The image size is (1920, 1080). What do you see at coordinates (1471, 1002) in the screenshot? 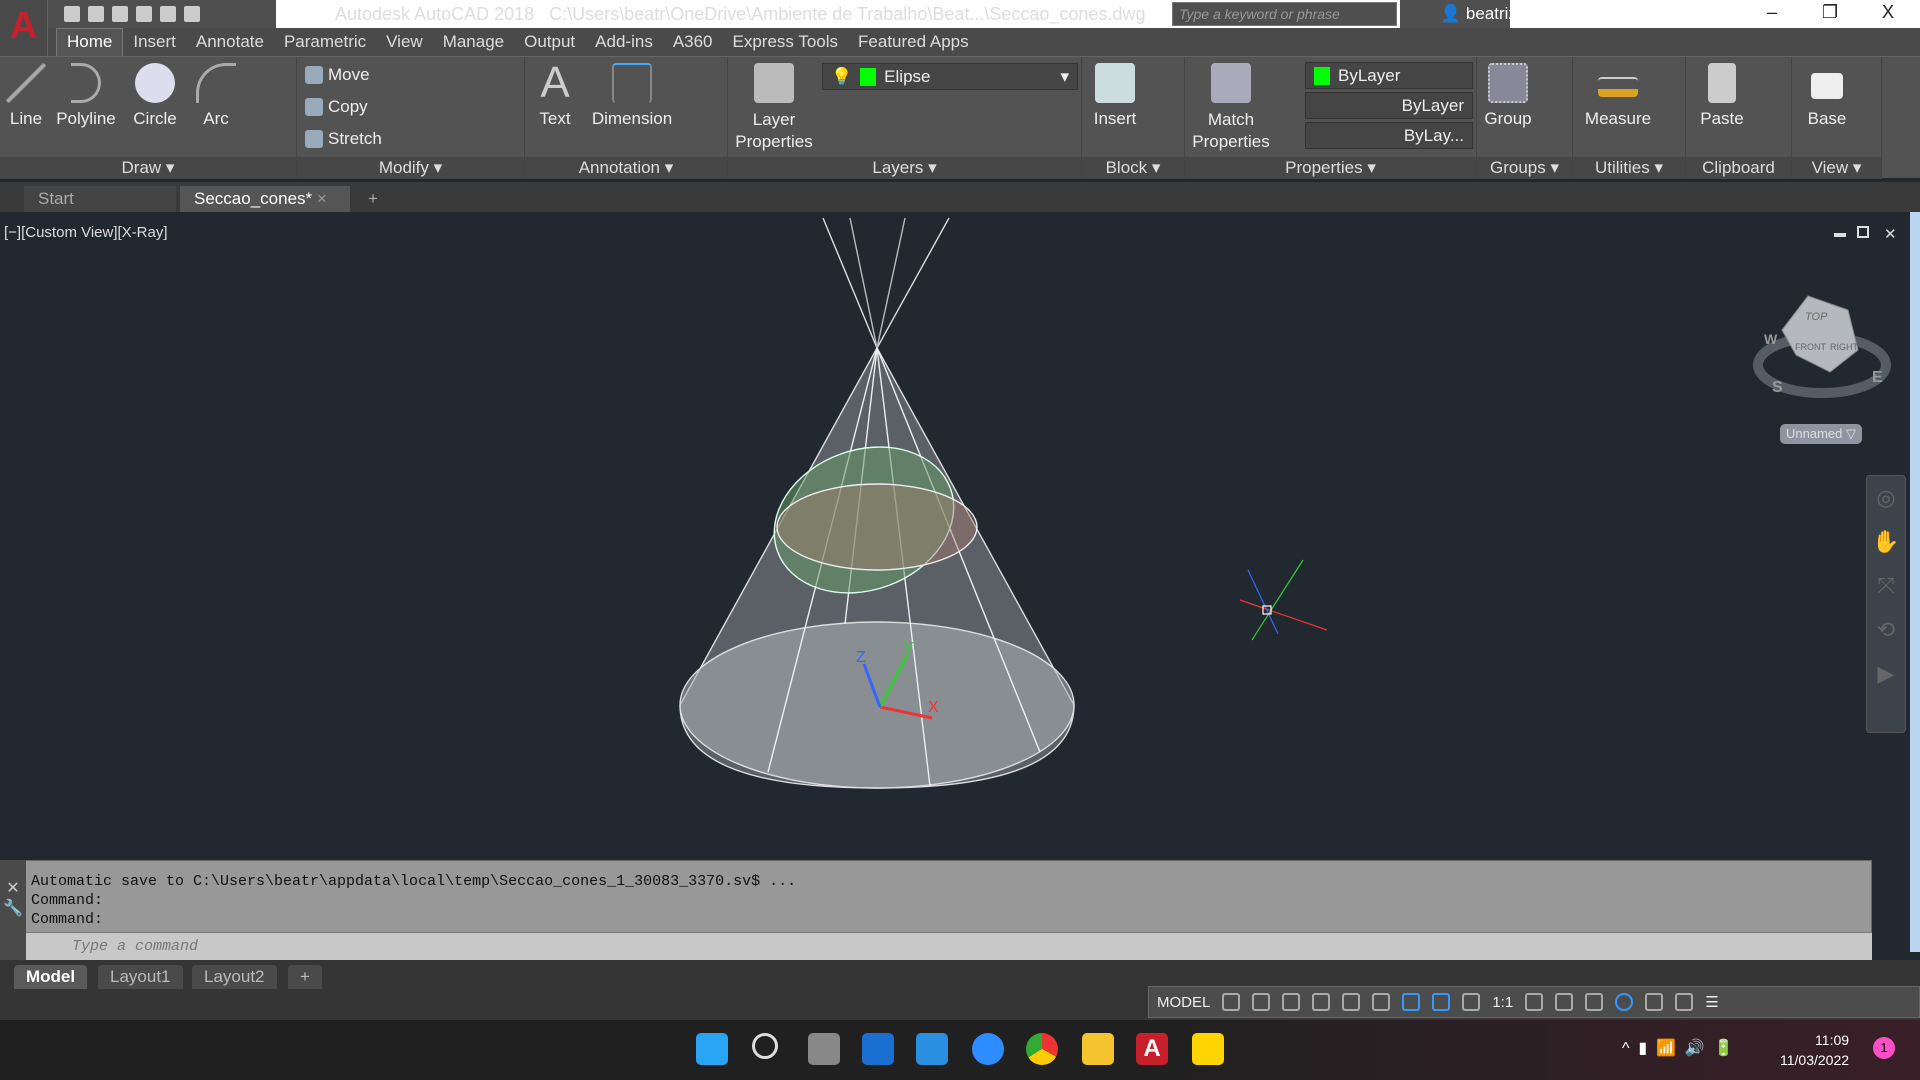
I see `autoscale-icon` at bounding box center [1471, 1002].